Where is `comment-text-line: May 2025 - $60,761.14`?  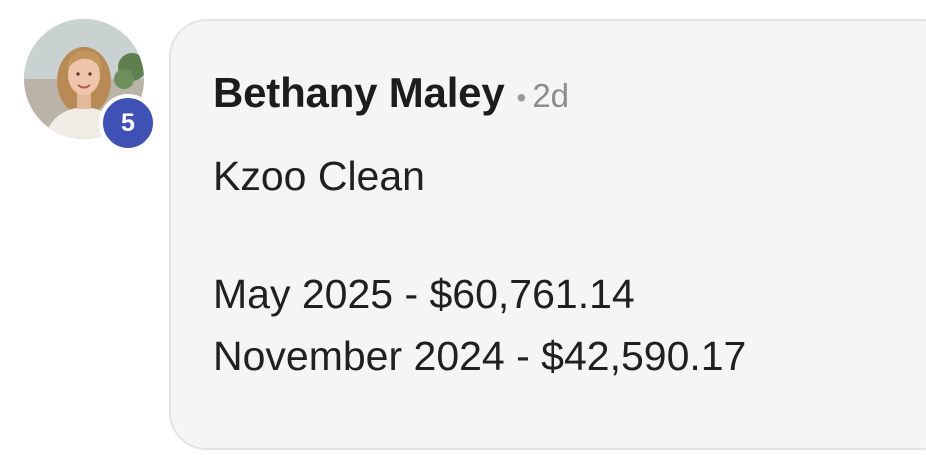 comment-text-line: May 2025 - $60,761.14 is located at coordinates (424, 294).